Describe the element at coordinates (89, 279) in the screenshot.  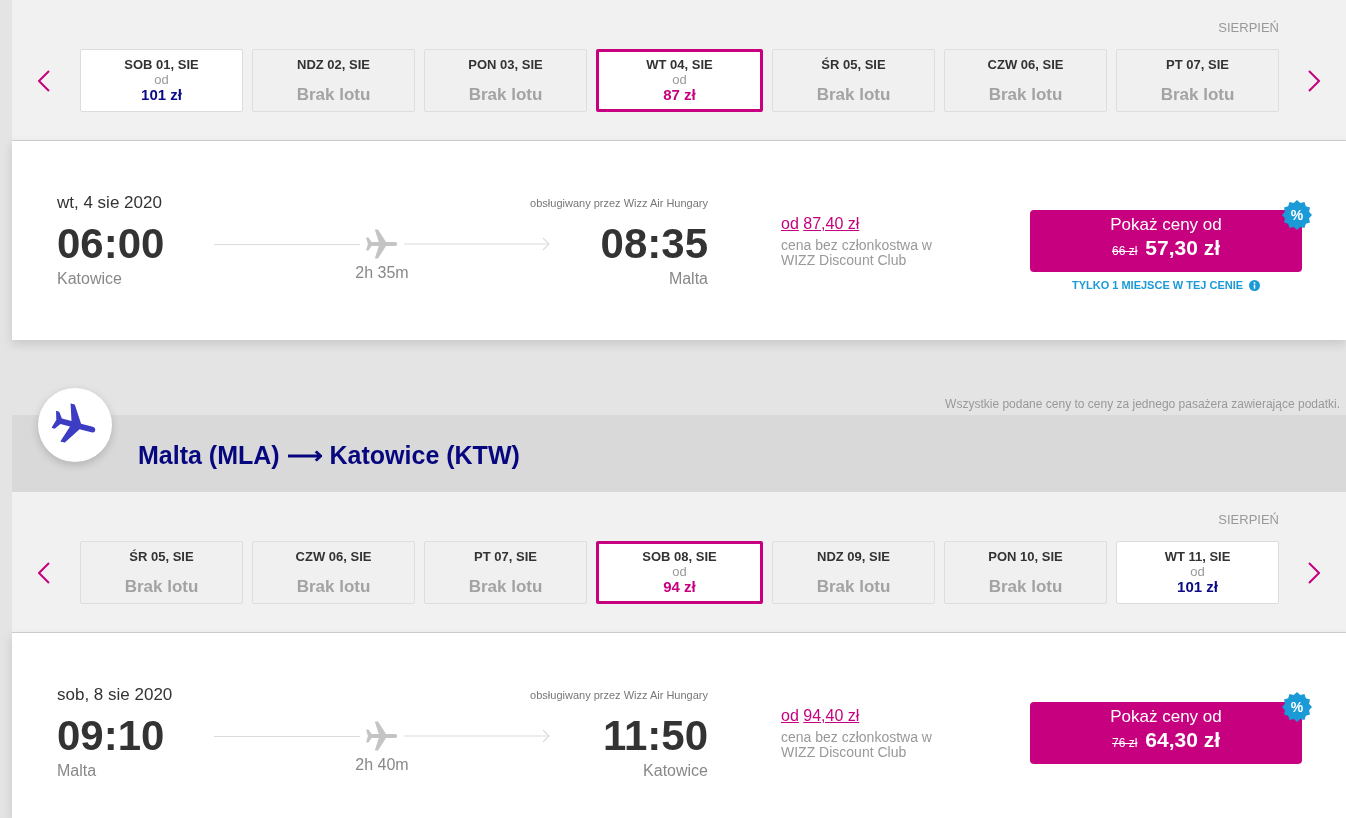
I see `departure-city: Katowice` at that location.